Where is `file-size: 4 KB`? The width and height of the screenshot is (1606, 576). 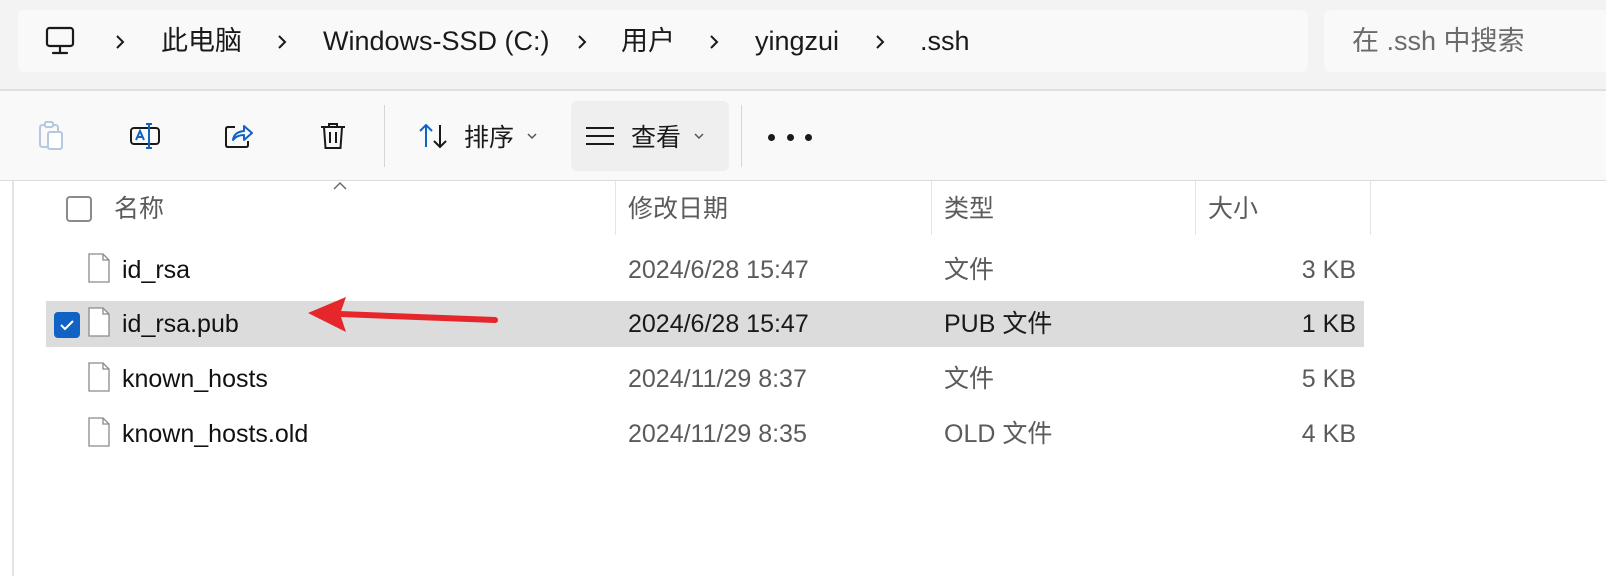
file-size: 4 KB is located at coordinates (1328, 434).